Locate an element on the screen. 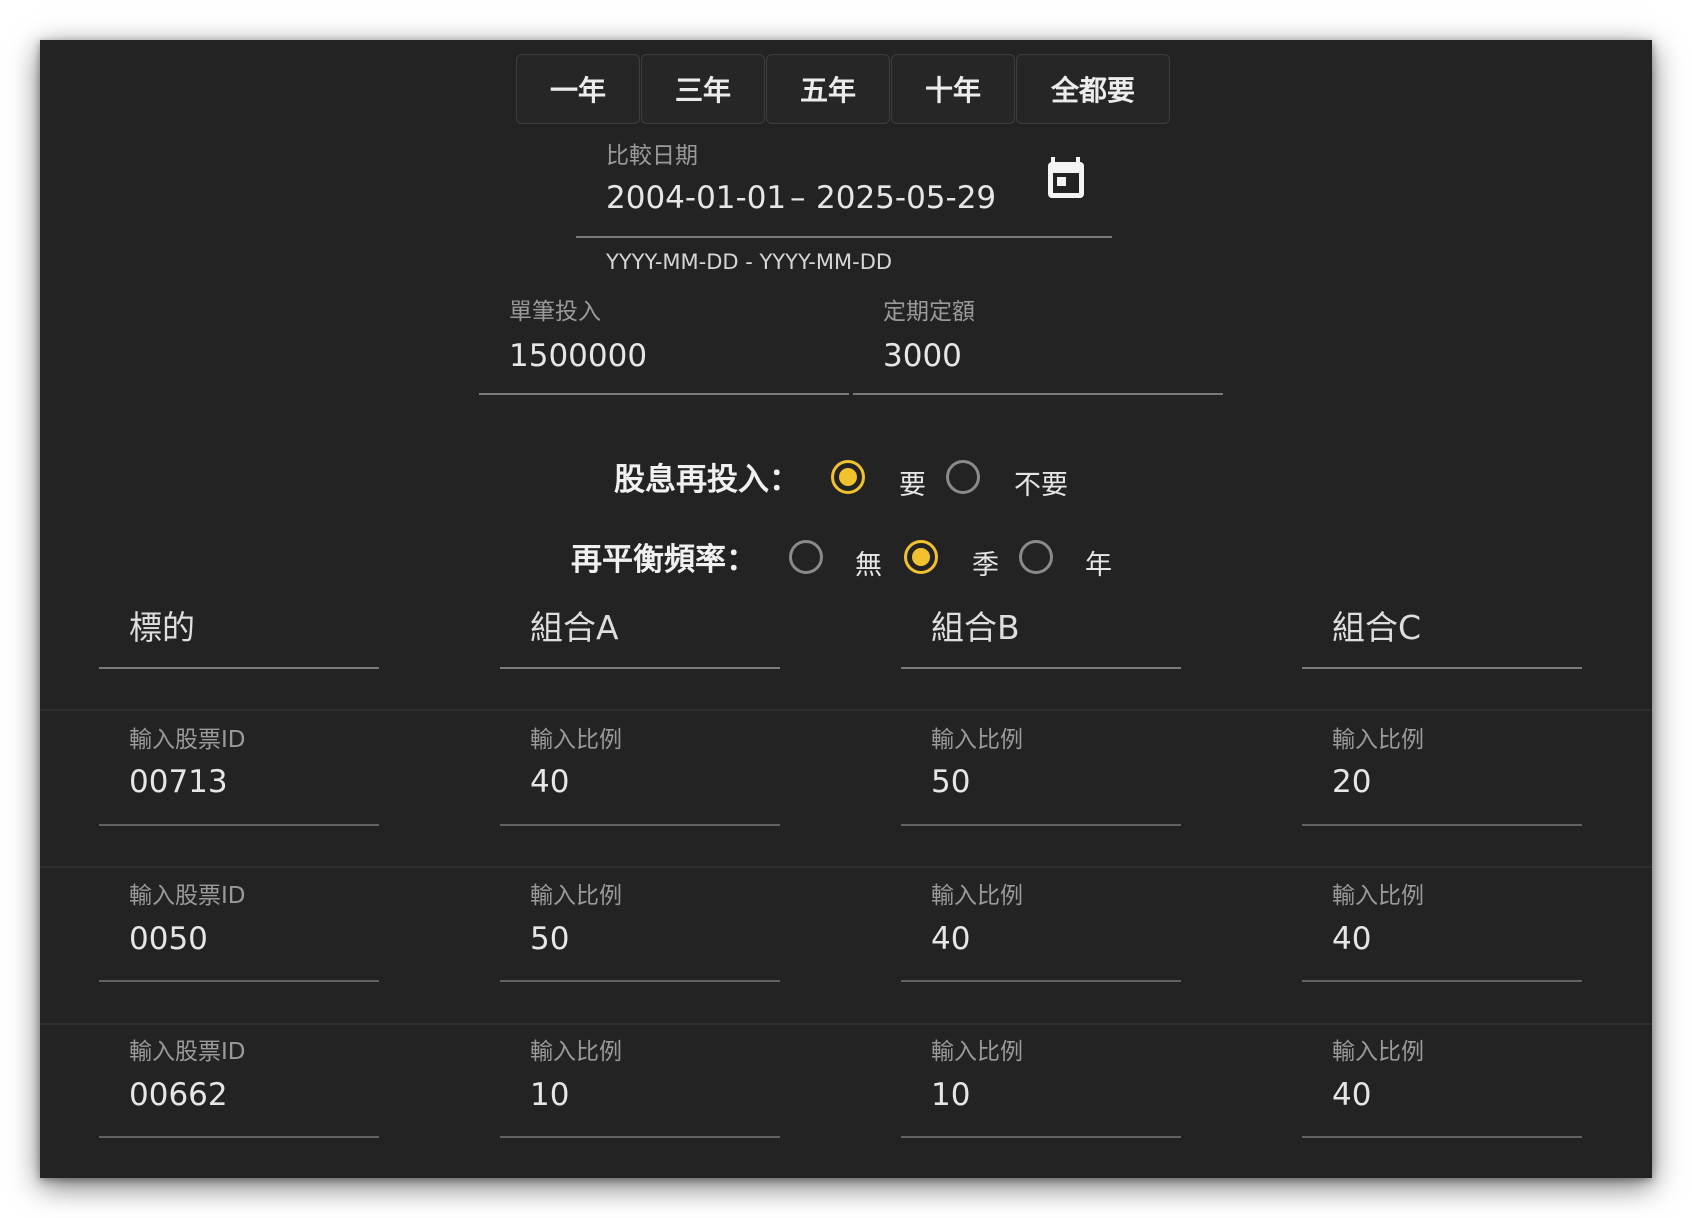 The width and height of the screenshot is (1692, 1218). row2-id-underline is located at coordinates (239, 981).